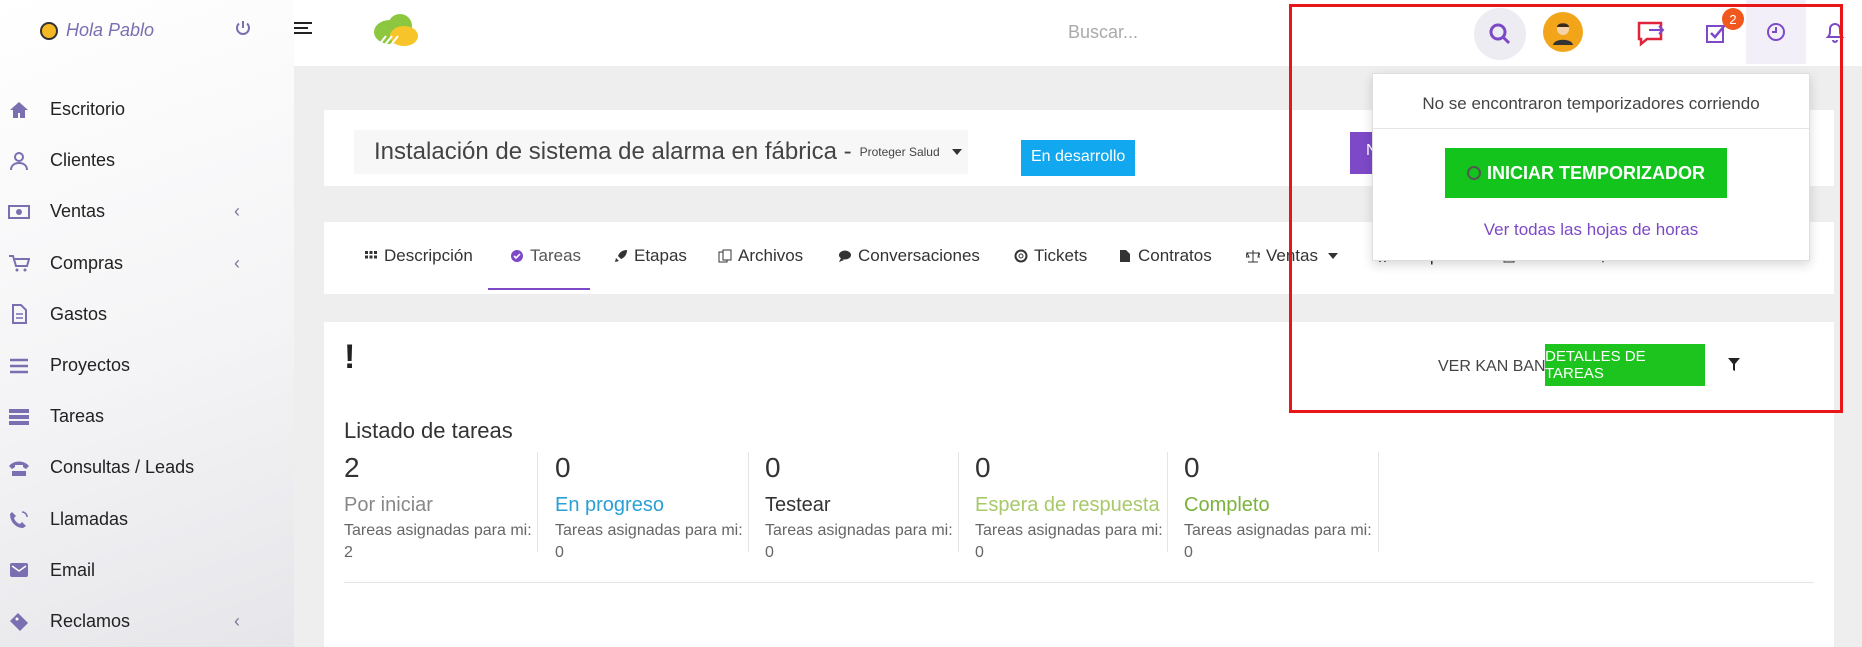 Image resolution: width=1862 pixels, height=647 pixels. What do you see at coordinates (303, 29) in the screenshot?
I see `menu-toggle-icon` at bounding box center [303, 29].